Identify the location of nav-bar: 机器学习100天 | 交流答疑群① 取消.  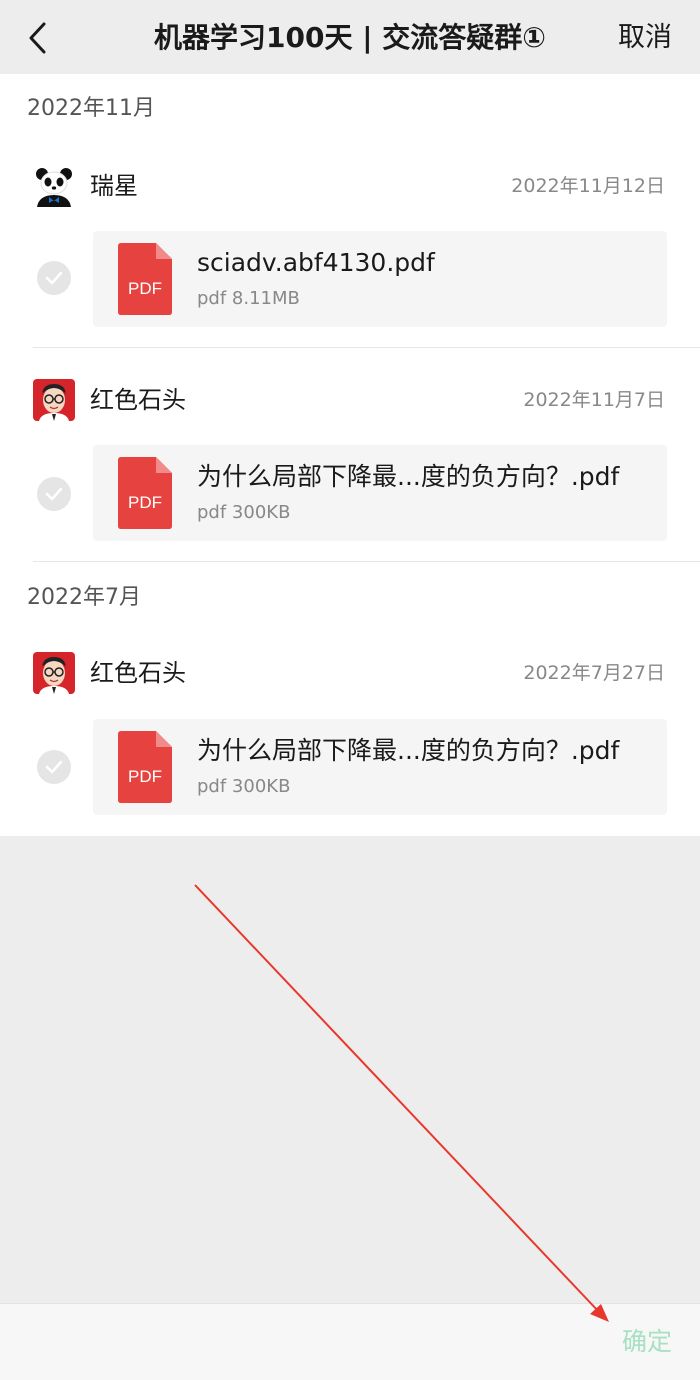
(350, 37).